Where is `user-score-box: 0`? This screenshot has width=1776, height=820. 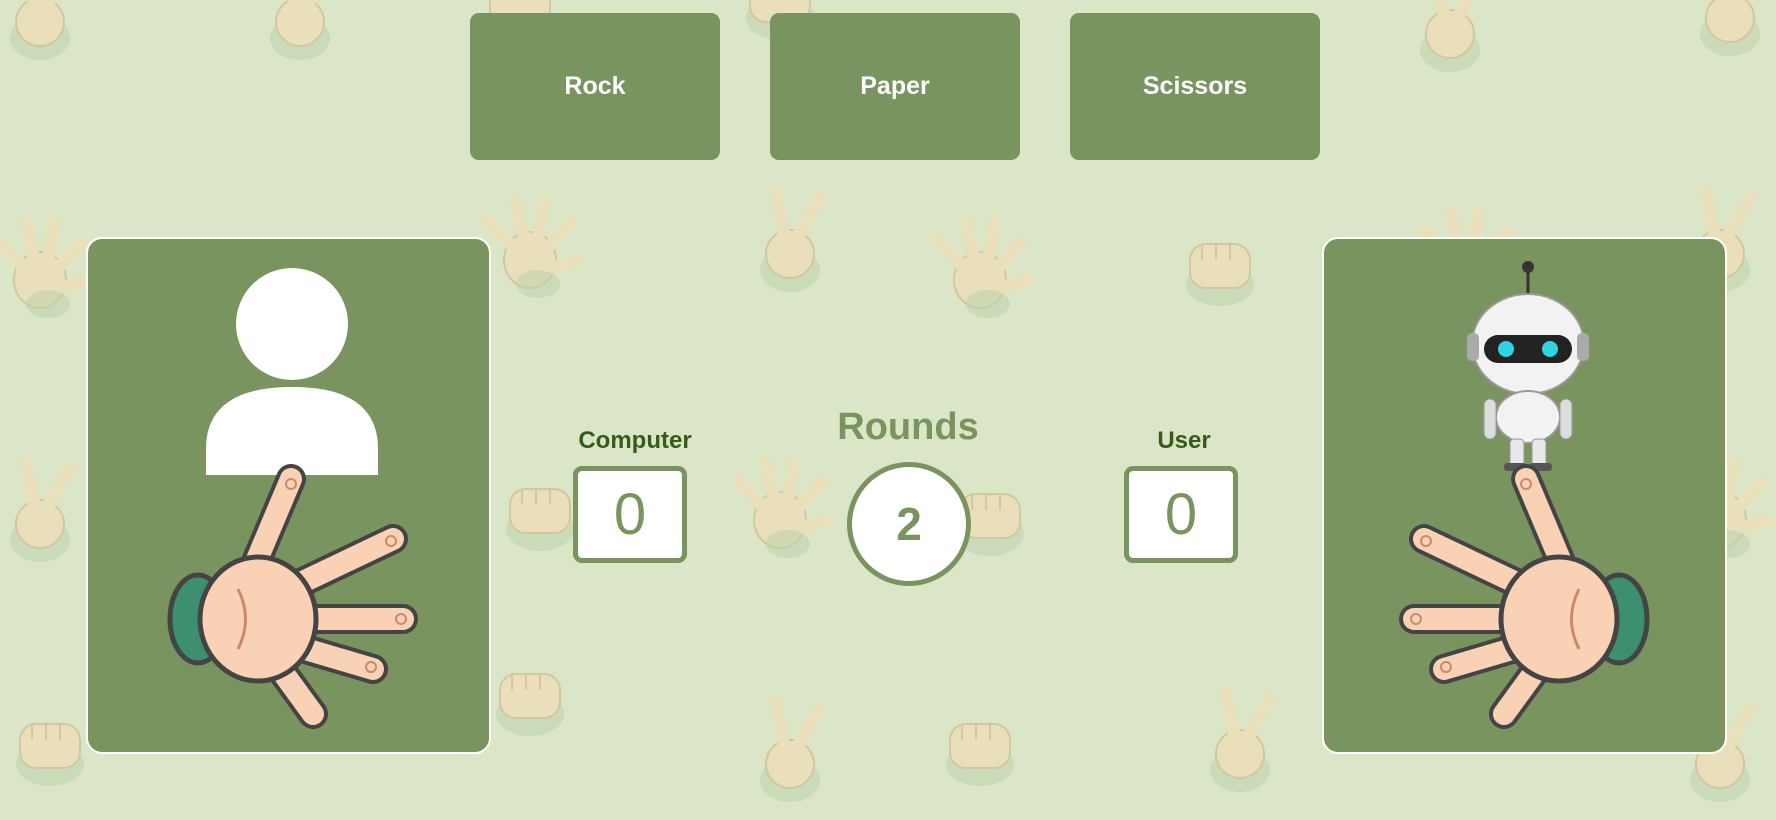
user-score-box: 0 is located at coordinates (1181, 514).